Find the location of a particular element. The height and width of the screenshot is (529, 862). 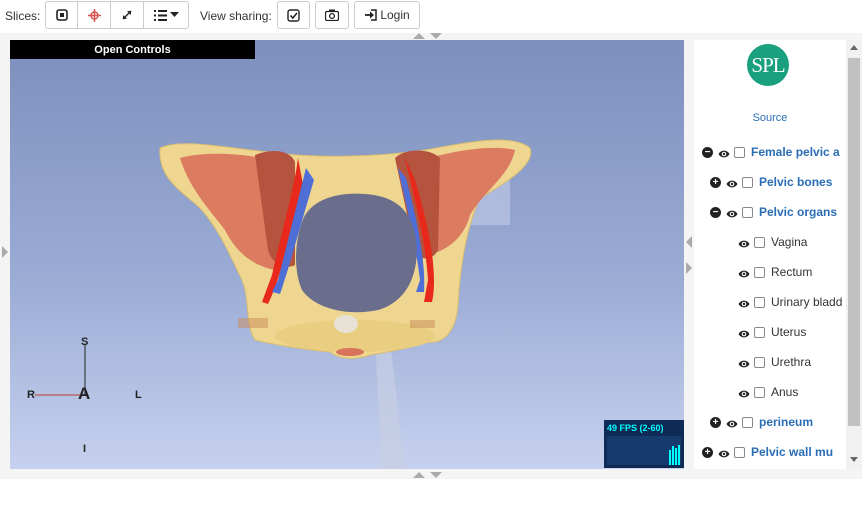

checkbox-icon is located at coordinates (293, 15).